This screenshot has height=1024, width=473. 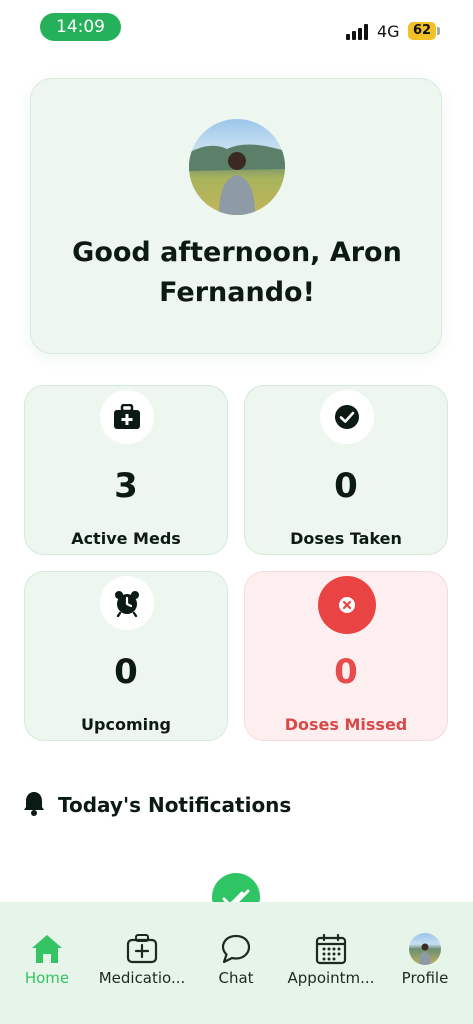 I want to click on notifications-header: Today's Notifications, so click(x=156, y=805).